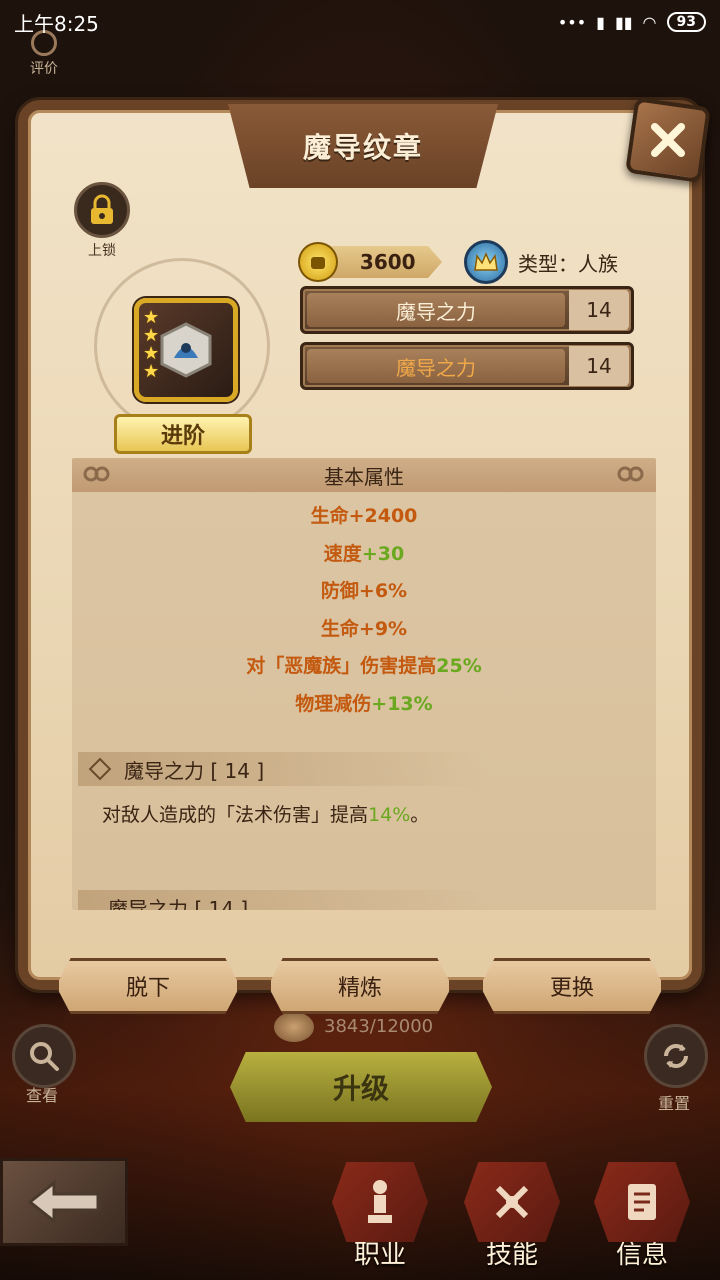 Image resolution: width=720 pixels, height=1280 pixels. What do you see at coordinates (148, 986) in the screenshot?
I see `unequip-button: 脱下` at bounding box center [148, 986].